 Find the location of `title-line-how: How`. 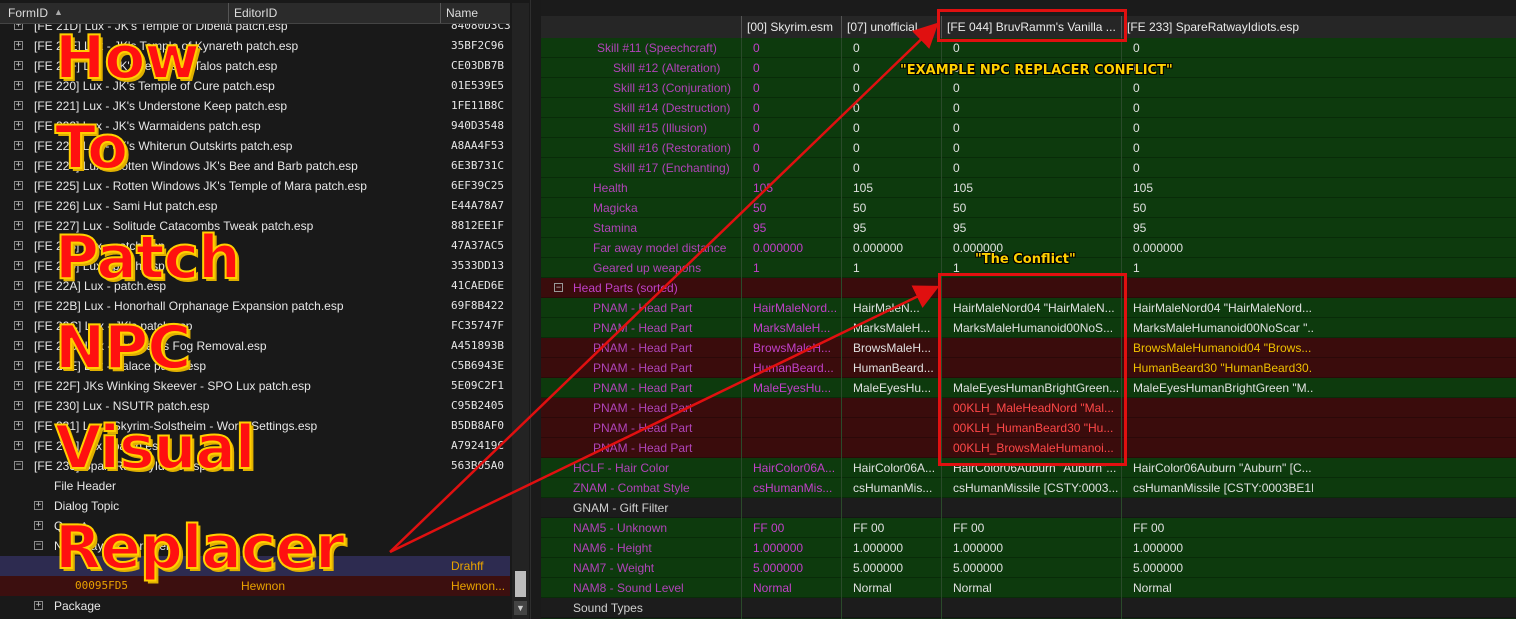

title-line-how: How is located at coordinates (127, 58).